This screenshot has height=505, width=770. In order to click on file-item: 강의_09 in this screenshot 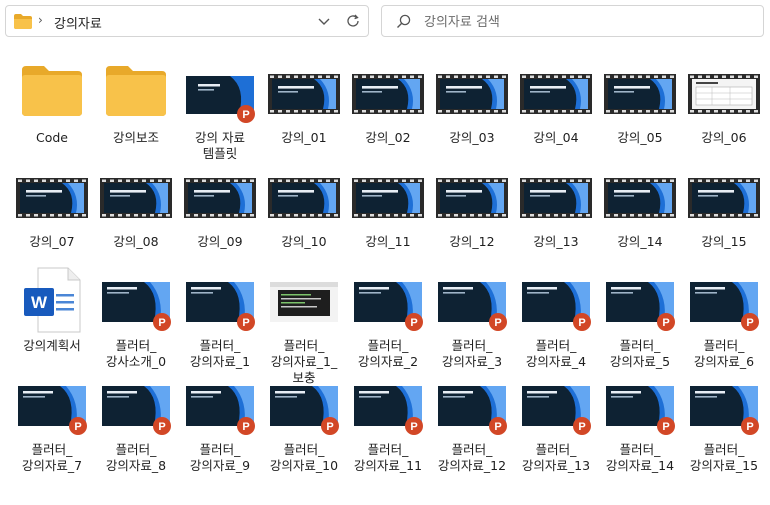, I will do `click(220, 210)`.